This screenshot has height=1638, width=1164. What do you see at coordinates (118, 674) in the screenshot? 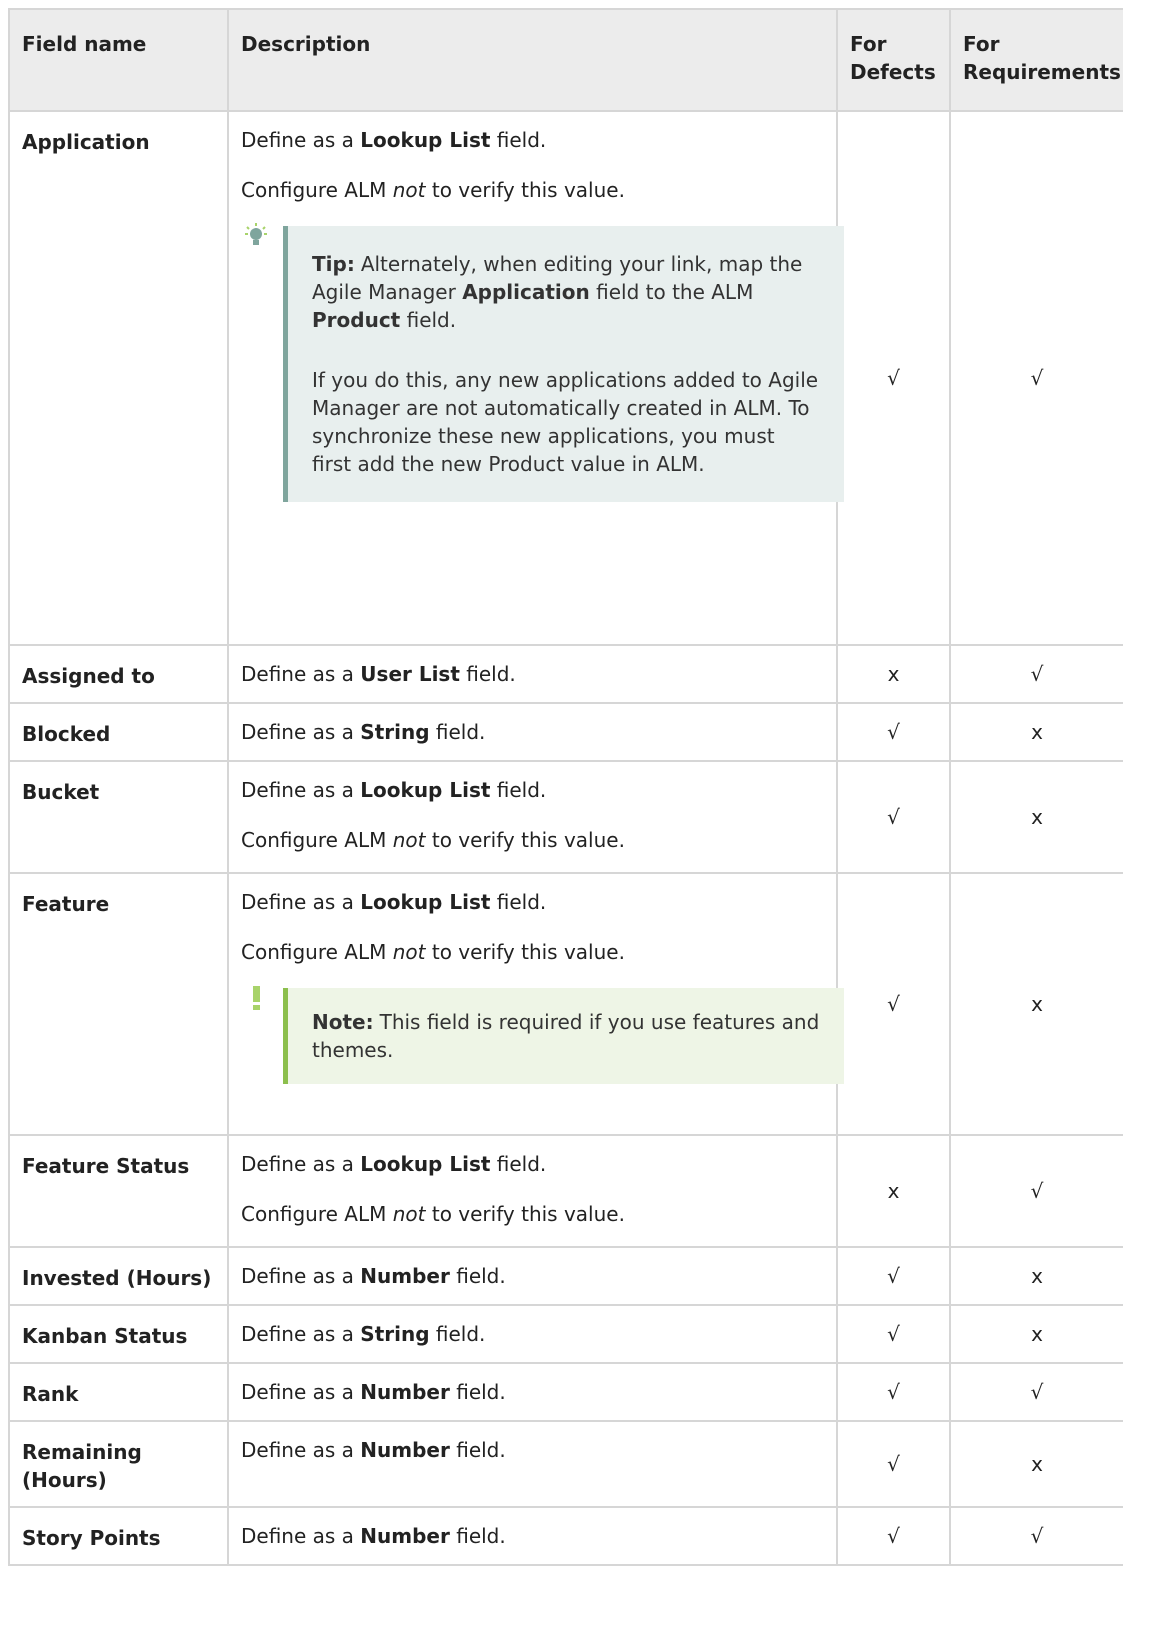
I see `field-name-cell: Assigned to` at bounding box center [118, 674].